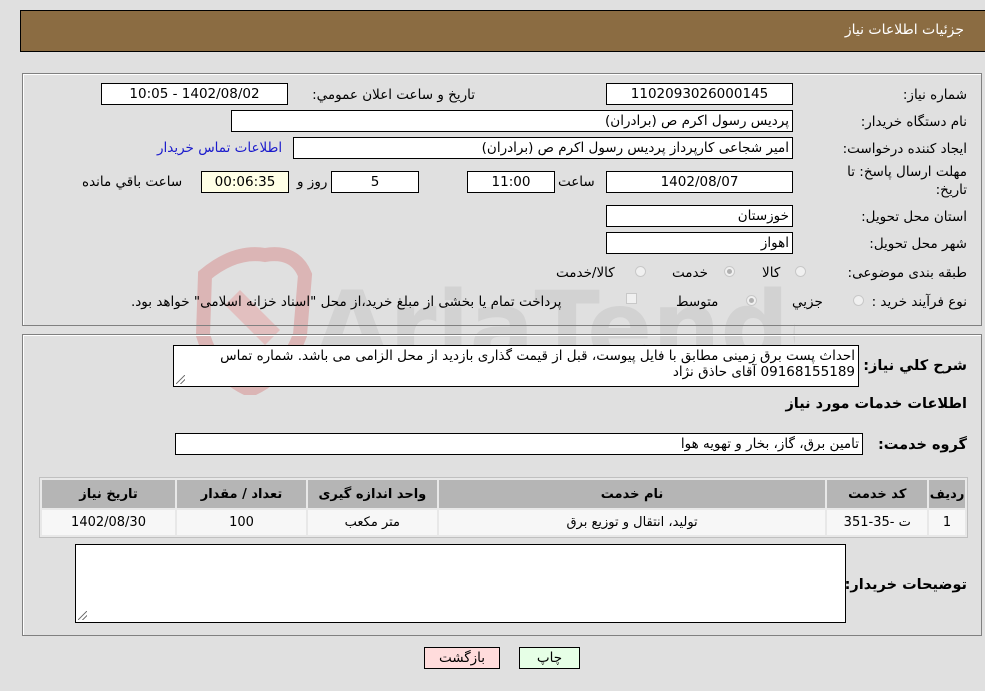 The height and width of the screenshot is (691, 985). Describe the element at coordinates (904, 149) in the screenshot. I see `requester-label: ایجاد کننده درخواست:` at that location.